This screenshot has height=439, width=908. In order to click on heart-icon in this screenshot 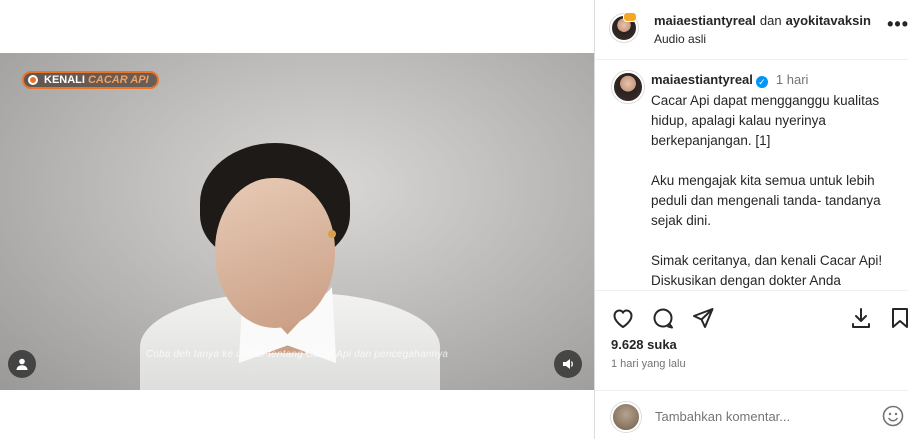, I will do `click(623, 319)`.